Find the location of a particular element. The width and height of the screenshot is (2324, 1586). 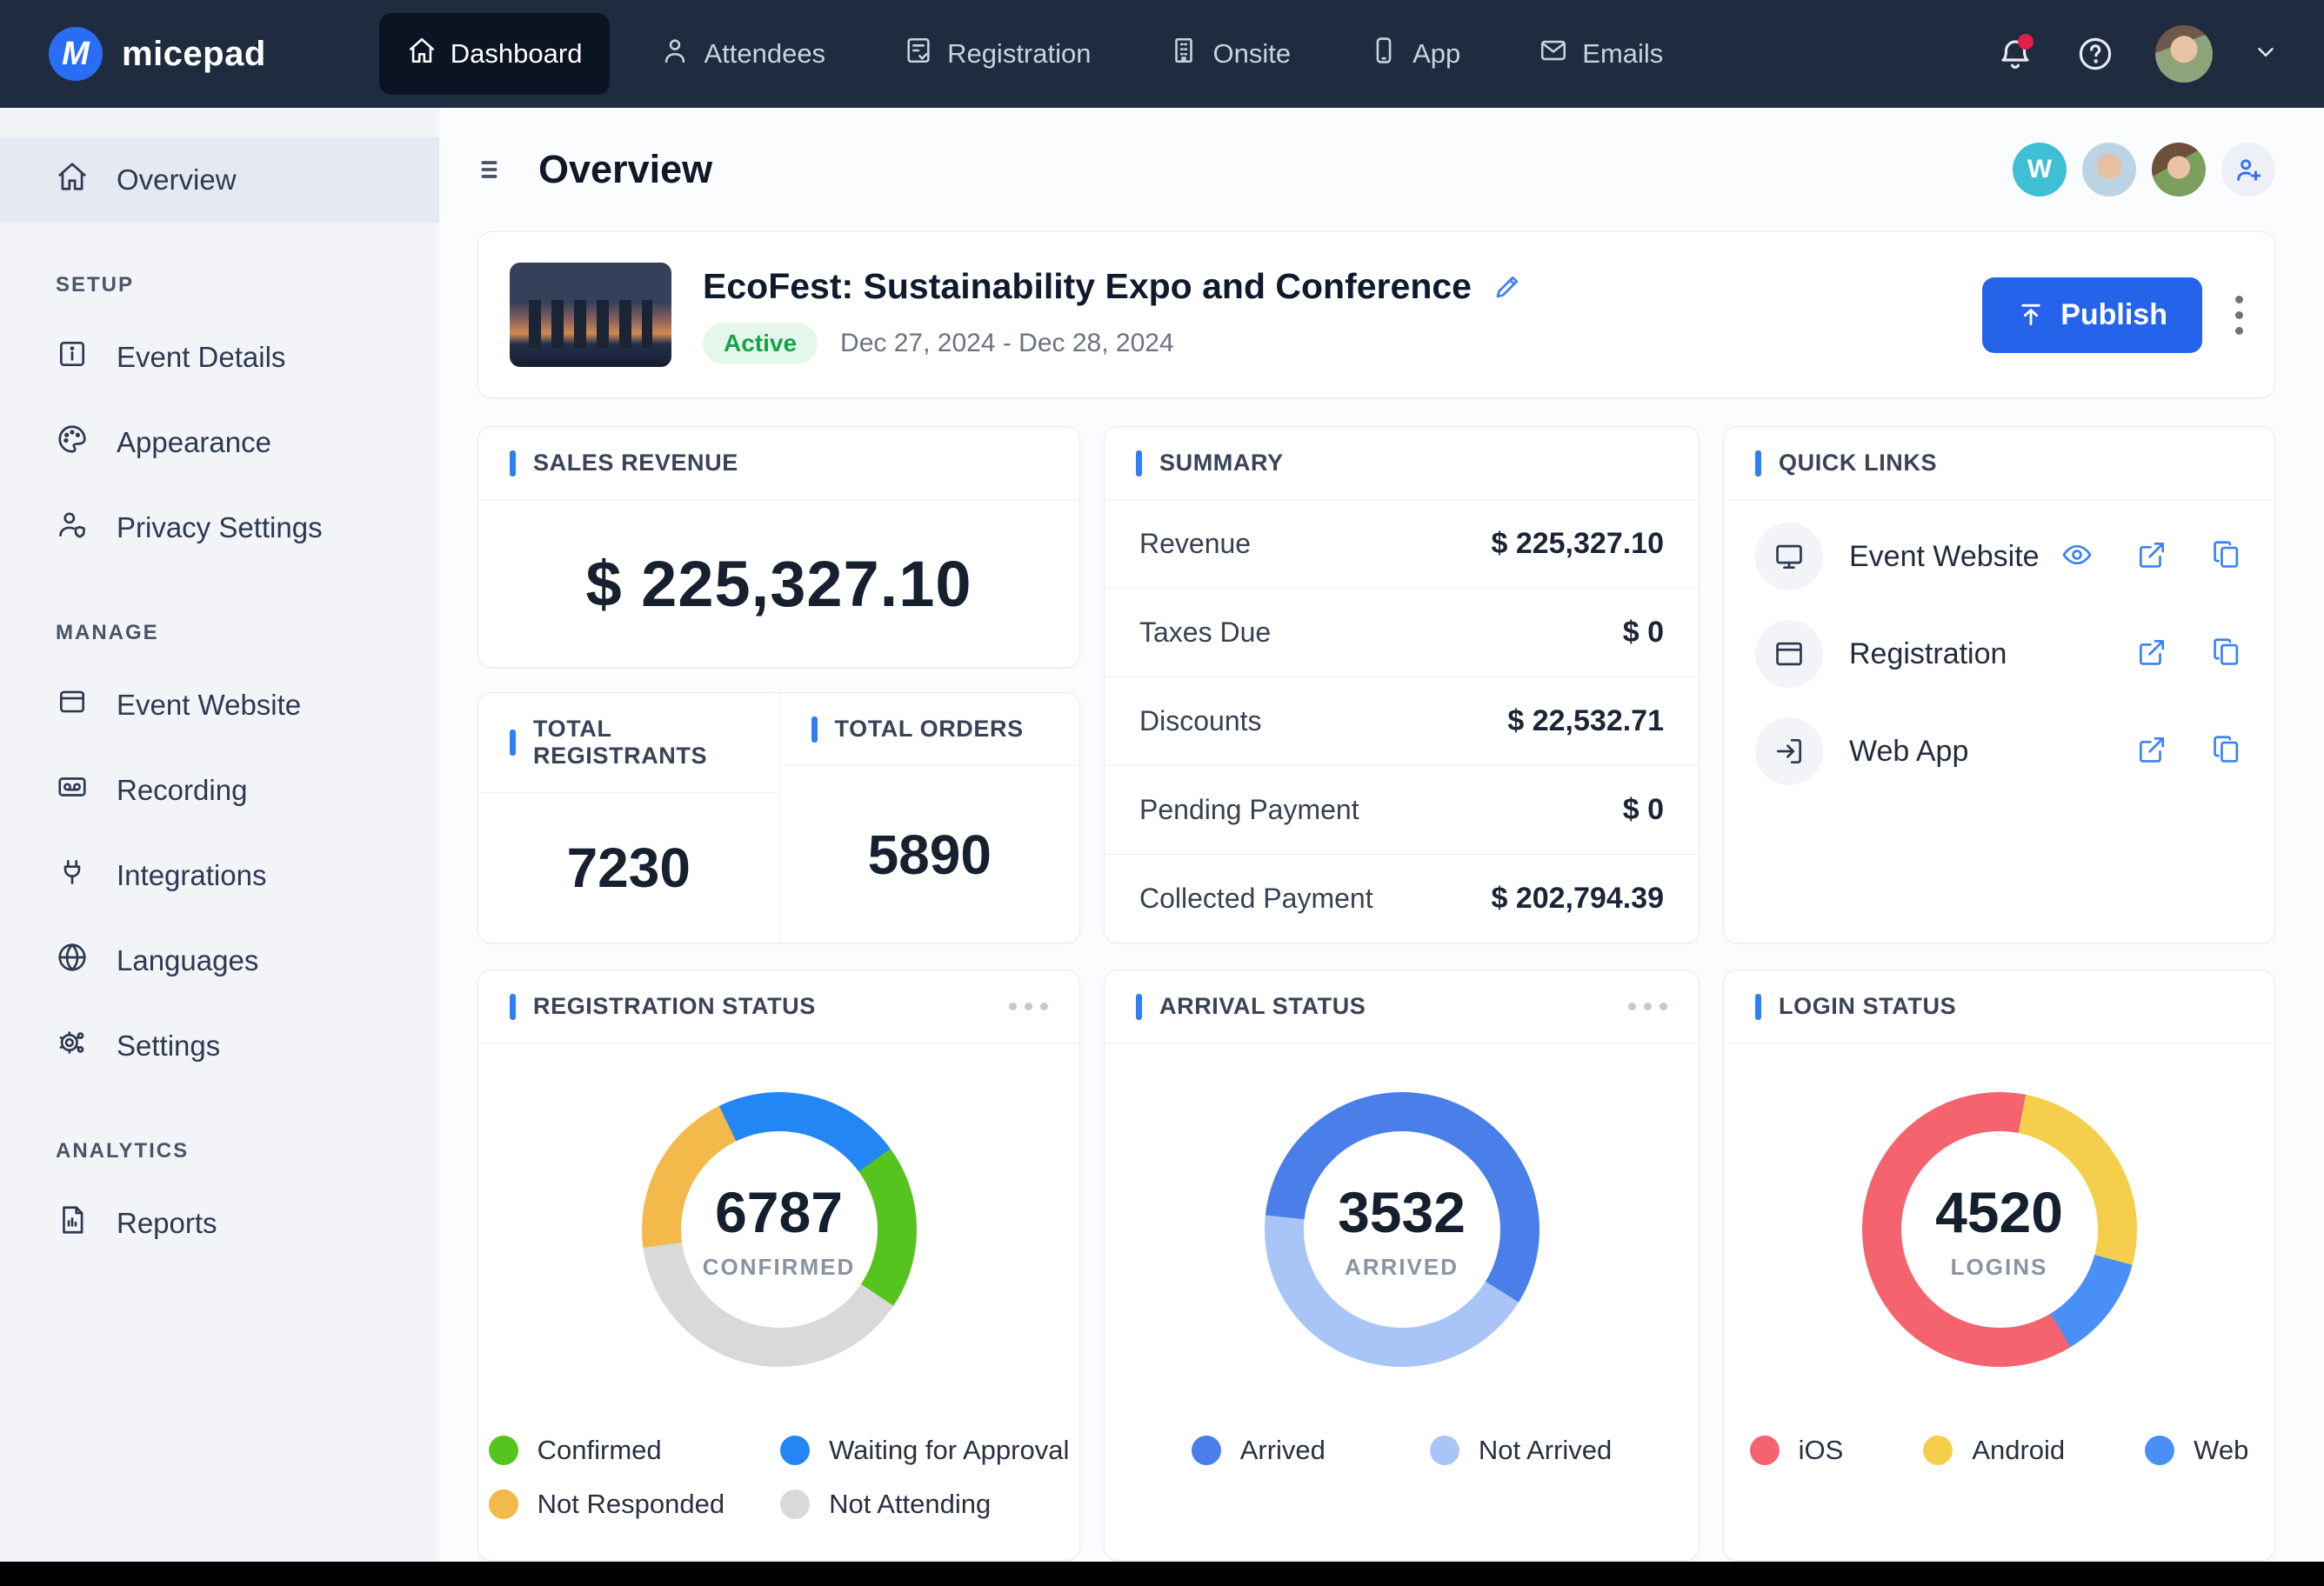

nav-item-registration: Registration is located at coordinates (998, 54).